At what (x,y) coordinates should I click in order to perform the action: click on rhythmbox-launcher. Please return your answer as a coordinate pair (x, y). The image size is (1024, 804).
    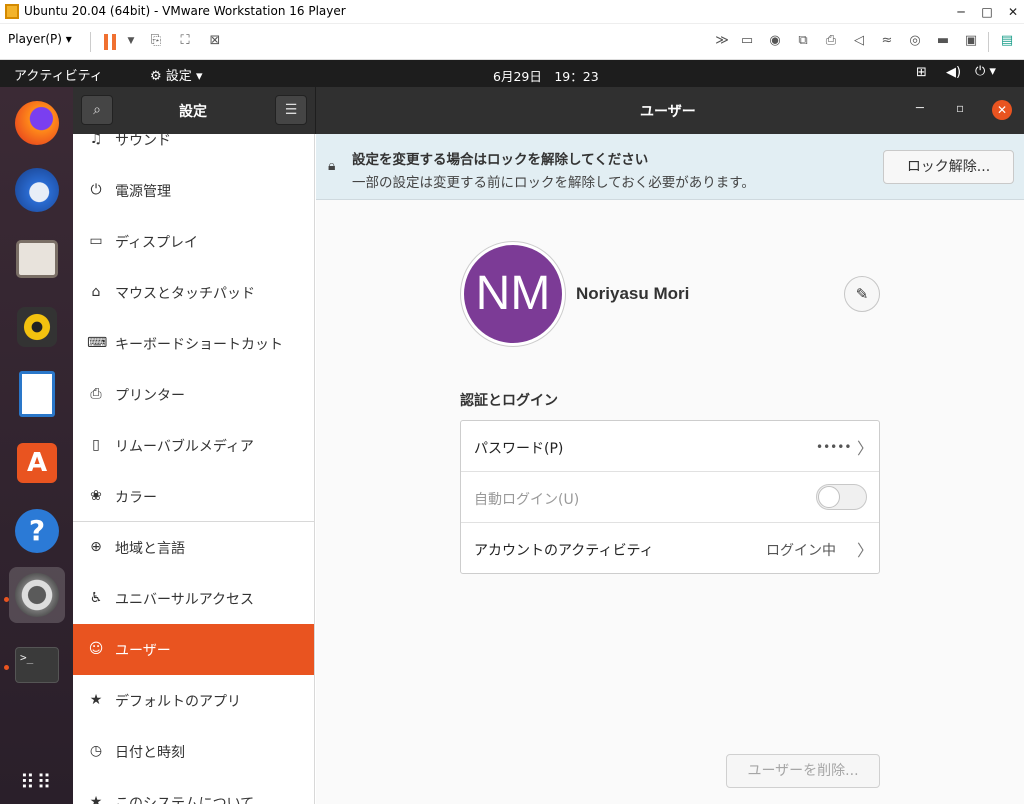
    Looking at the image, I should click on (37, 327).